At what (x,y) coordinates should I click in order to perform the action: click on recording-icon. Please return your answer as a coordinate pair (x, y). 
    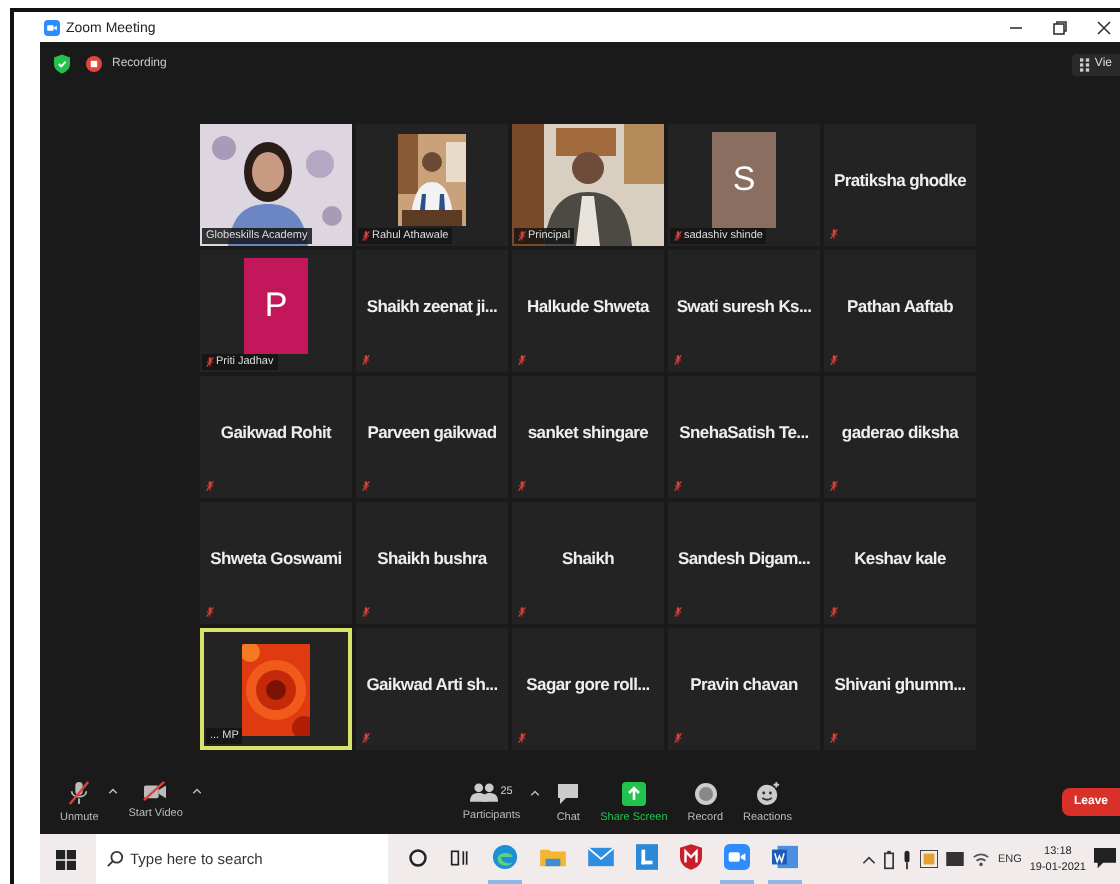
    Looking at the image, I should click on (94, 64).